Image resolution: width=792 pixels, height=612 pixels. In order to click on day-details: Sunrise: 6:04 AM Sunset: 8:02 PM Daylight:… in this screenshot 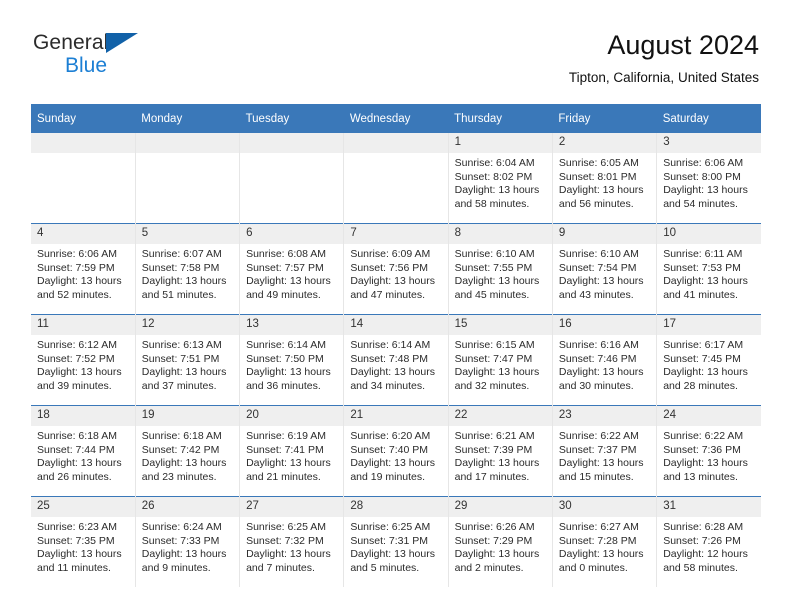, I will do `click(500, 182)`.